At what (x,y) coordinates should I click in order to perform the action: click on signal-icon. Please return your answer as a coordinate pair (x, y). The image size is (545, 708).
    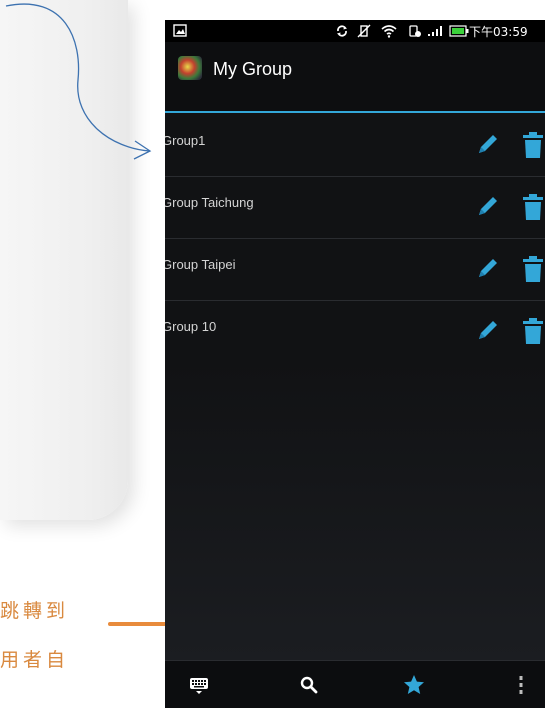
    Looking at the image, I should click on (435, 31).